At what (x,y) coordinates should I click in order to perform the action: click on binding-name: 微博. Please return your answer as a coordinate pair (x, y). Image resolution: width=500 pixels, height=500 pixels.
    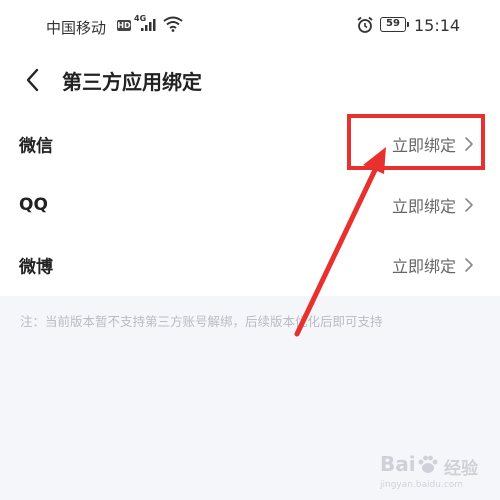
    Looking at the image, I should click on (36, 267).